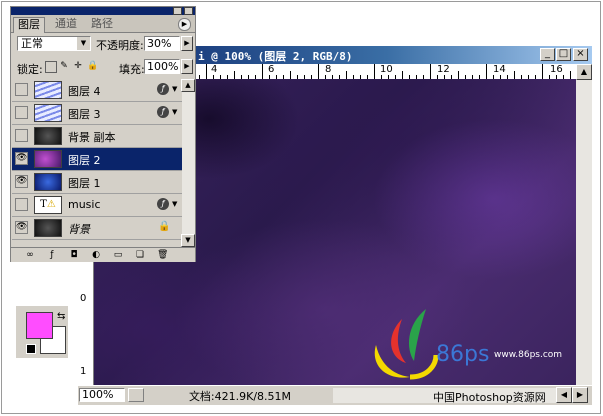 The image size is (603, 416). I want to click on scroll-left-button: ◀, so click(564, 395).